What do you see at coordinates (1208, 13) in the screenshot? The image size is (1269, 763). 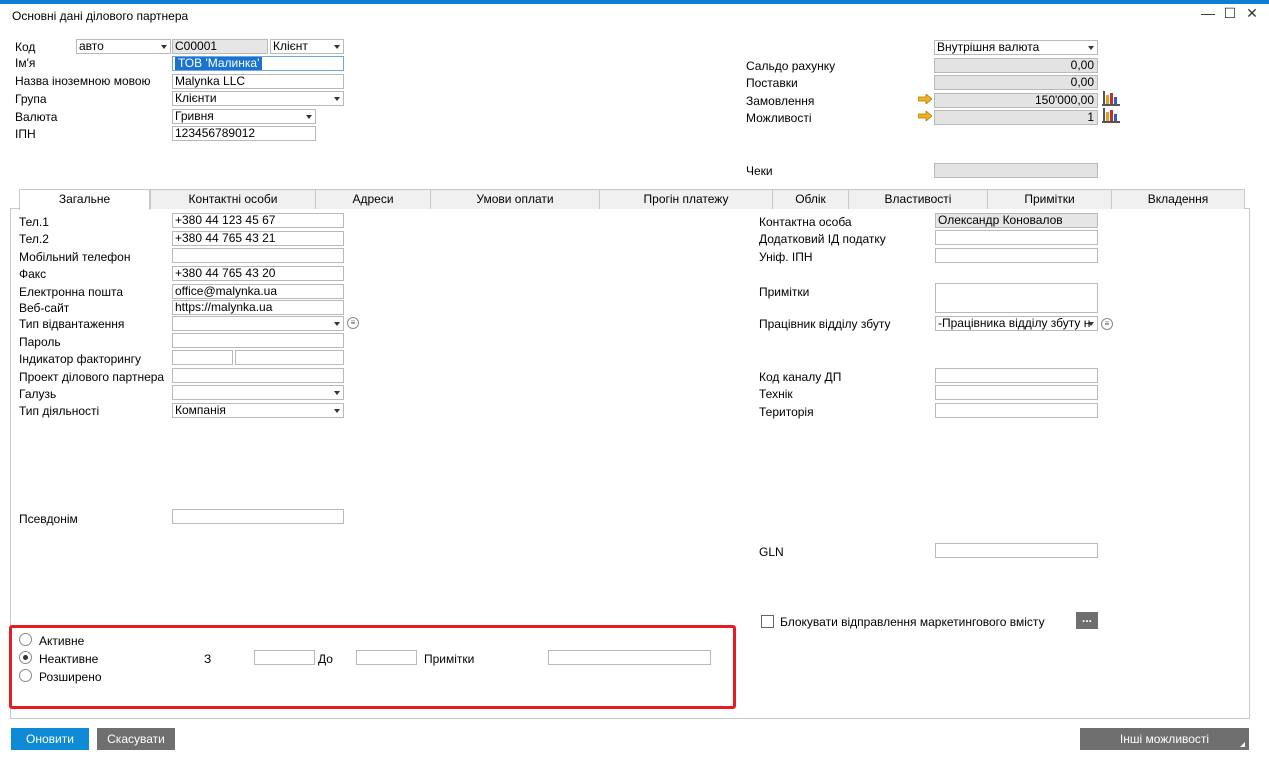 I see `minimize-icon: —` at bounding box center [1208, 13].